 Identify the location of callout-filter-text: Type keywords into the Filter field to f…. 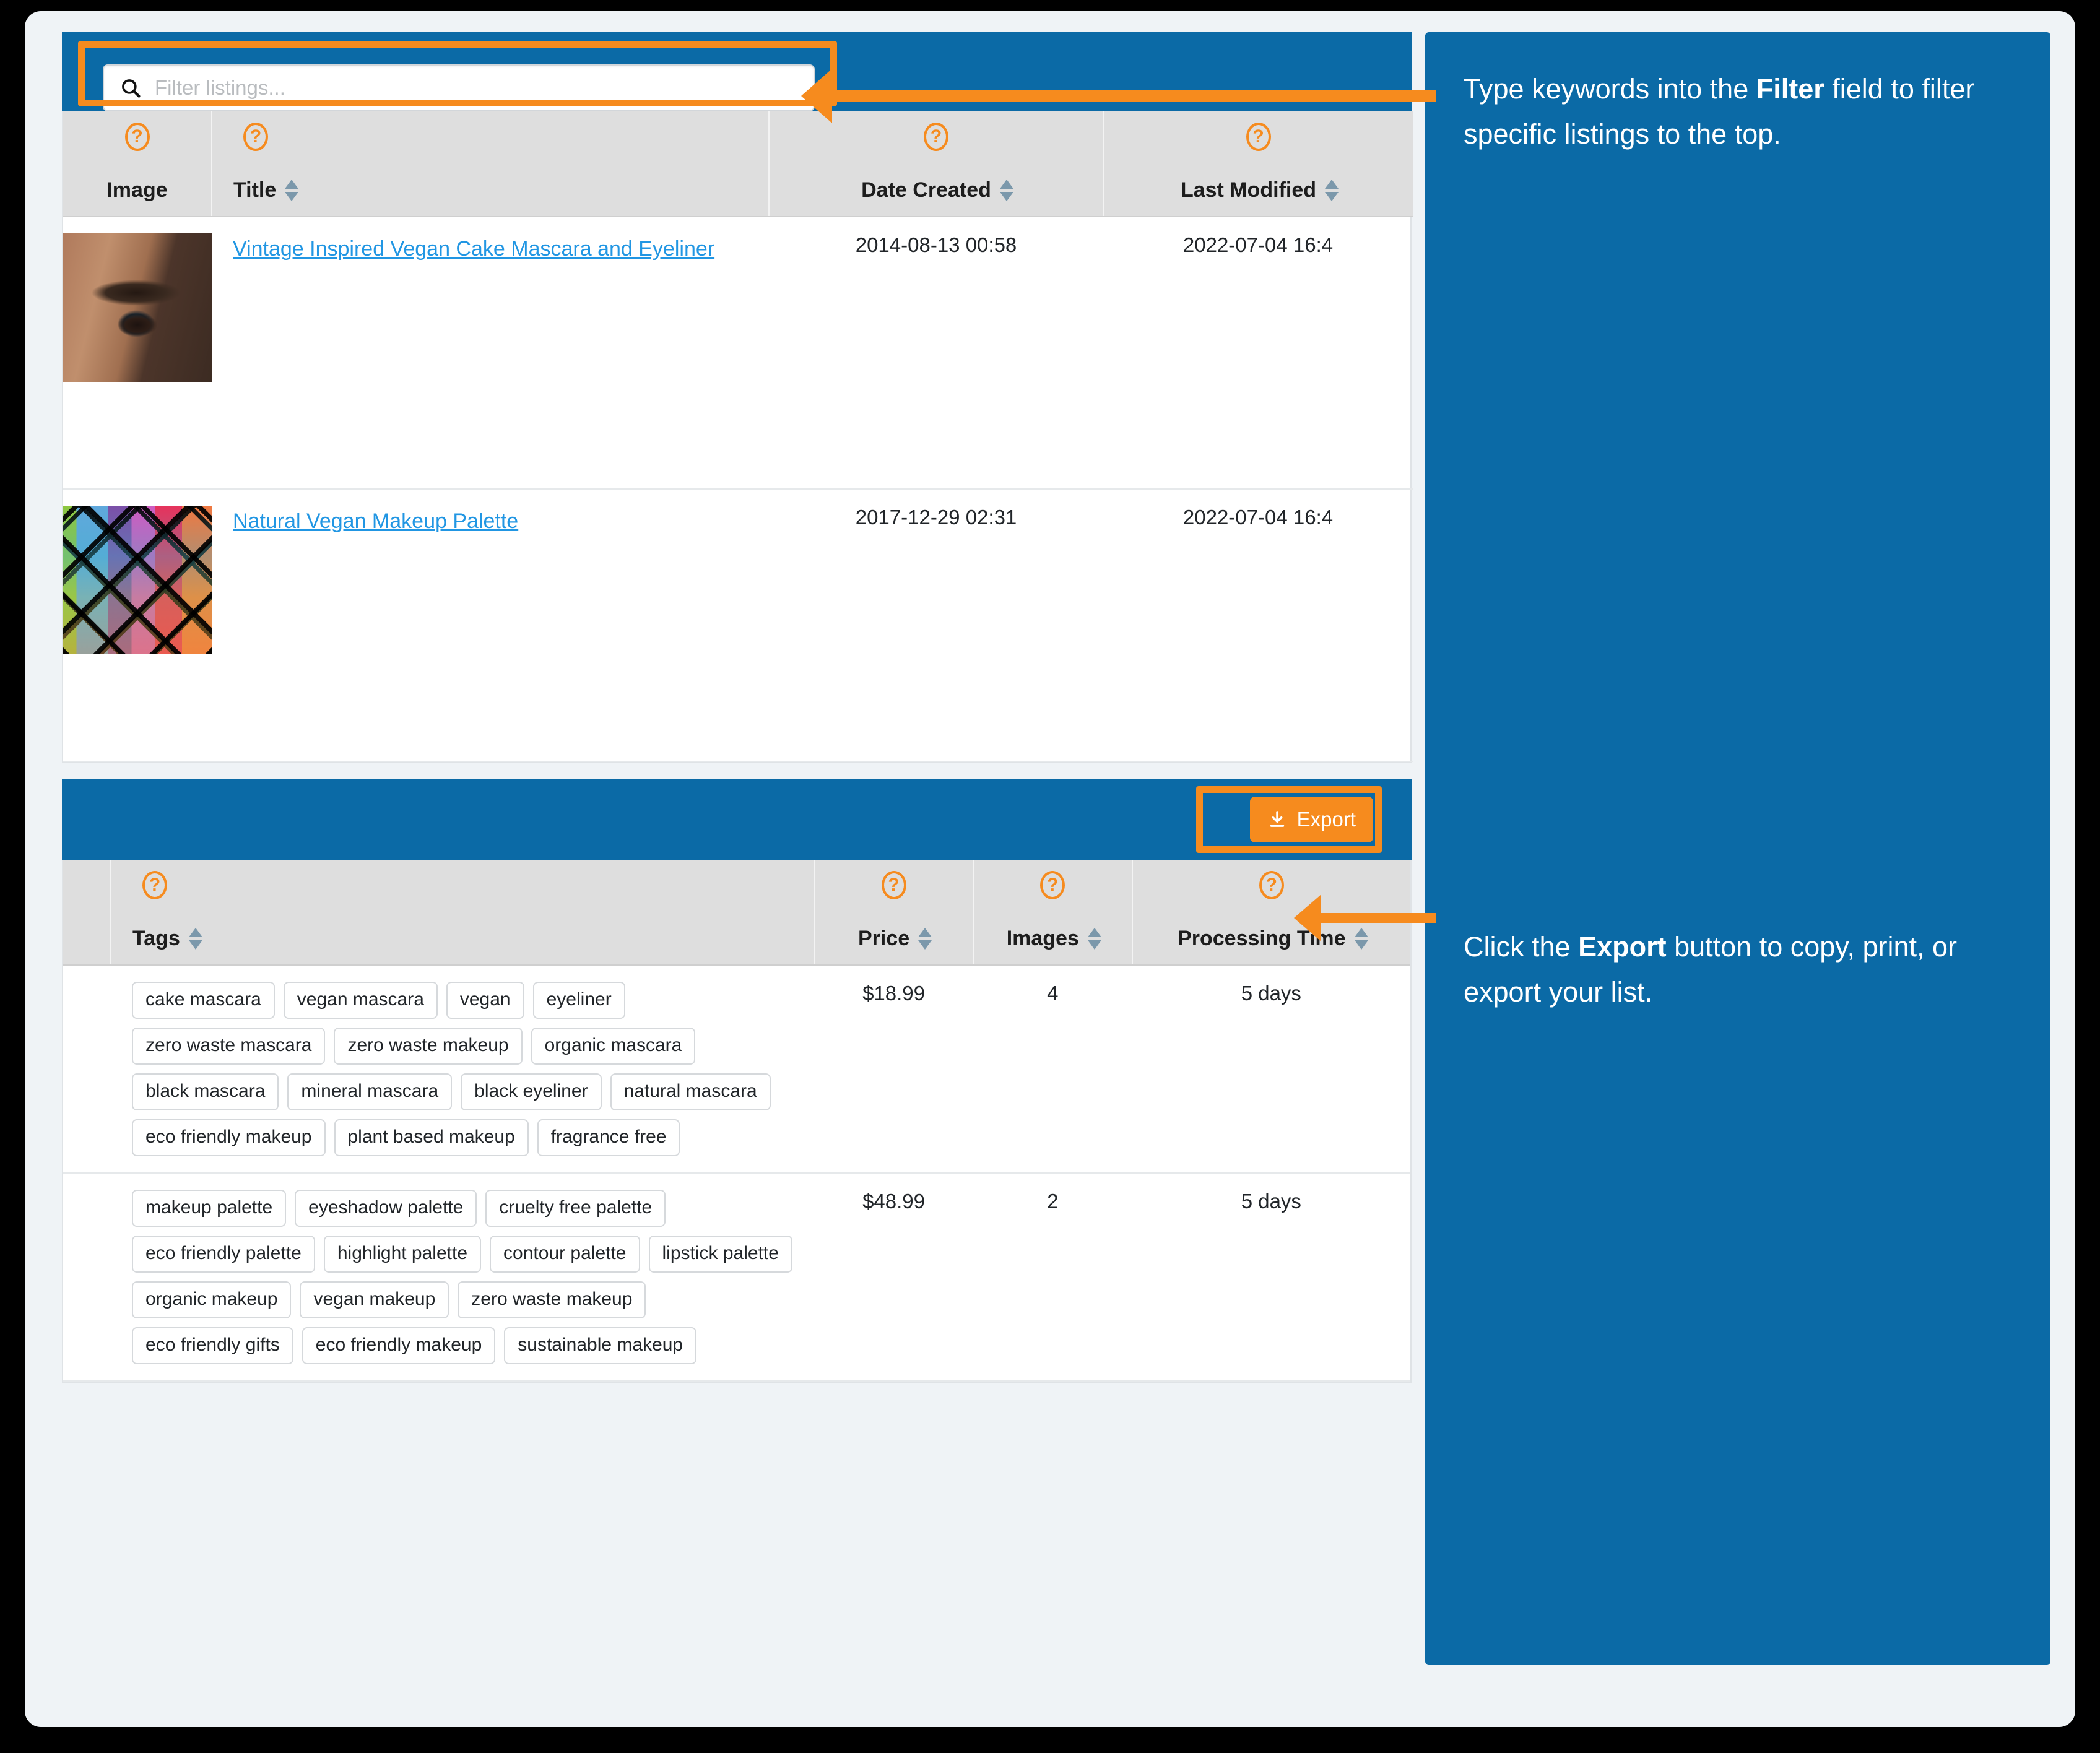
(1738, 112).